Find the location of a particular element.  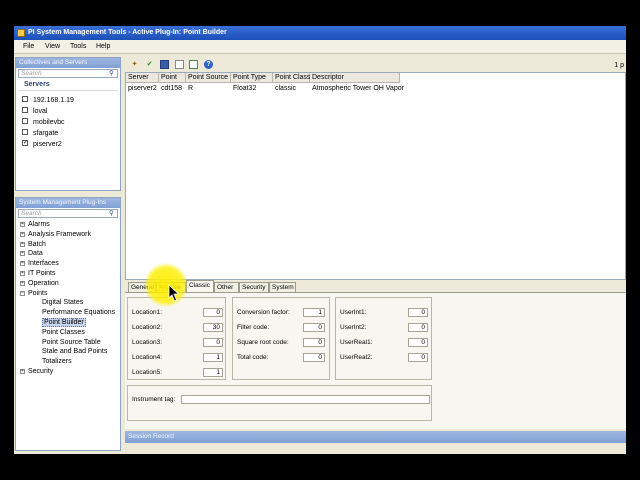

tree-item: Digital States is located at coordinates (62, 302).